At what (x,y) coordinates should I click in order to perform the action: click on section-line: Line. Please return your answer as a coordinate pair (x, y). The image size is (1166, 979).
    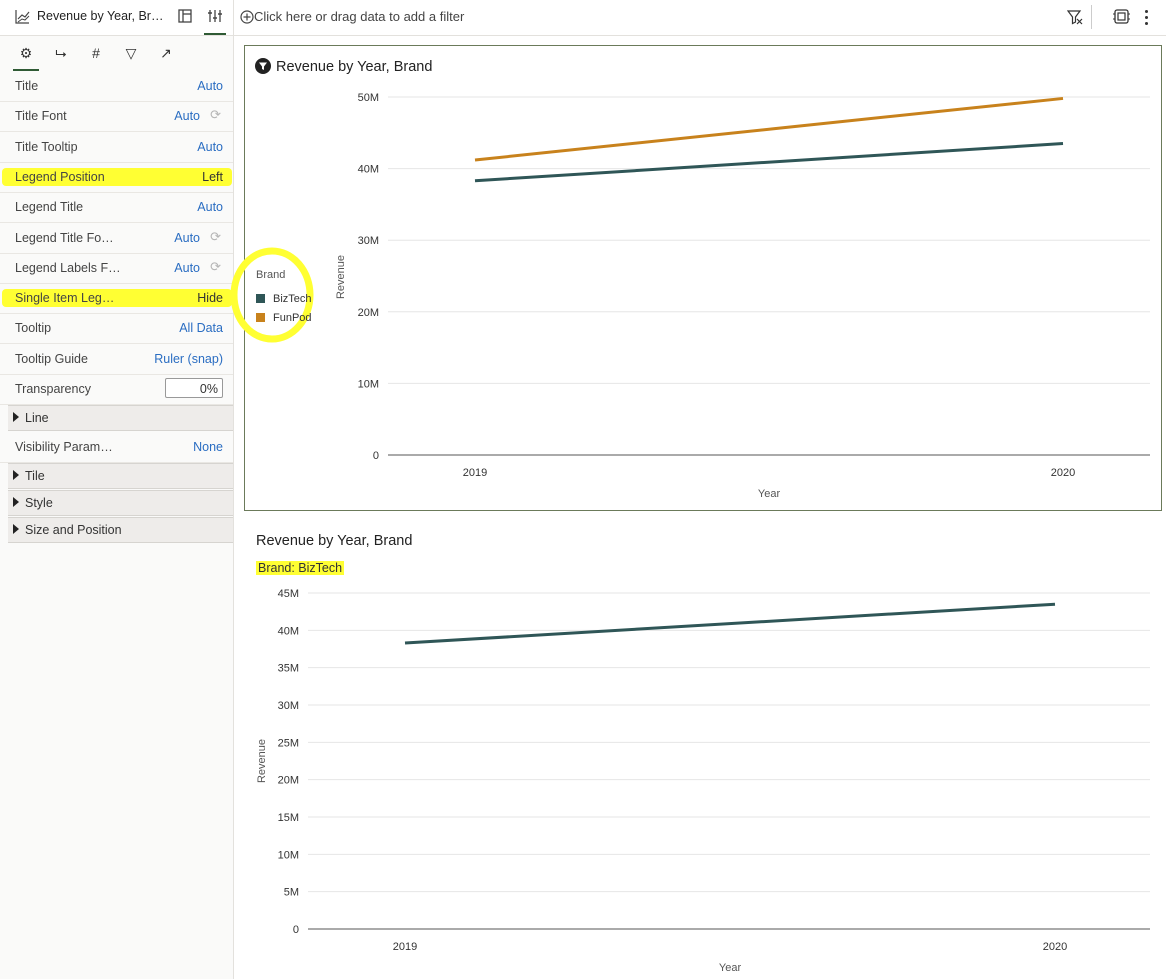
    Looking at the image, I should click on (120, 418).